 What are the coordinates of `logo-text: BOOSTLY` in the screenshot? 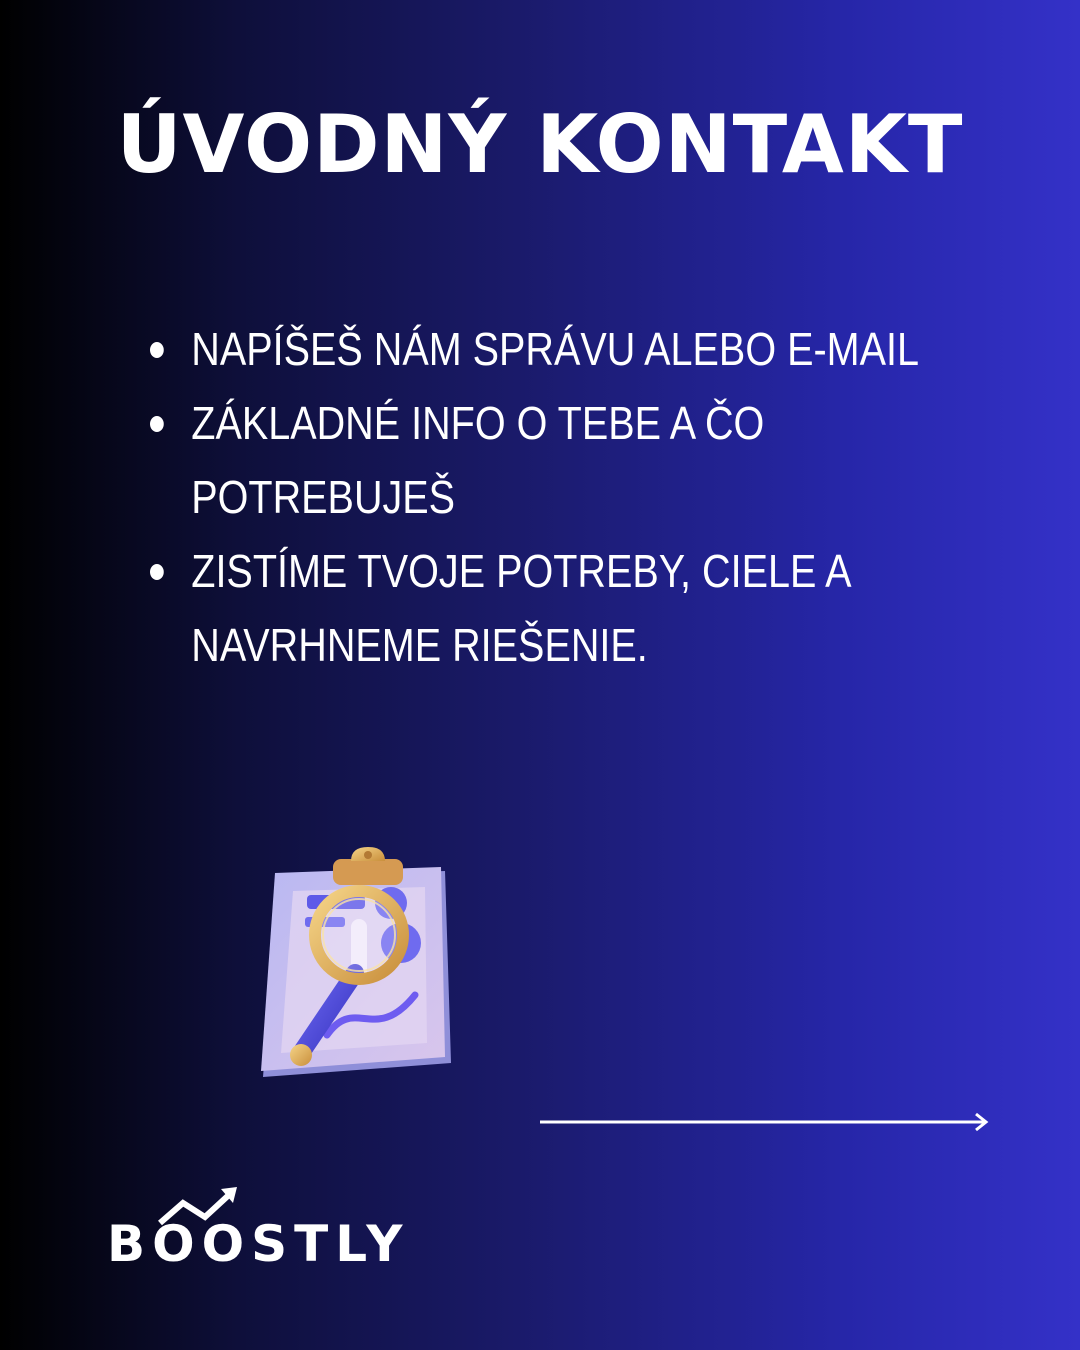 It's located at (258, 1242).